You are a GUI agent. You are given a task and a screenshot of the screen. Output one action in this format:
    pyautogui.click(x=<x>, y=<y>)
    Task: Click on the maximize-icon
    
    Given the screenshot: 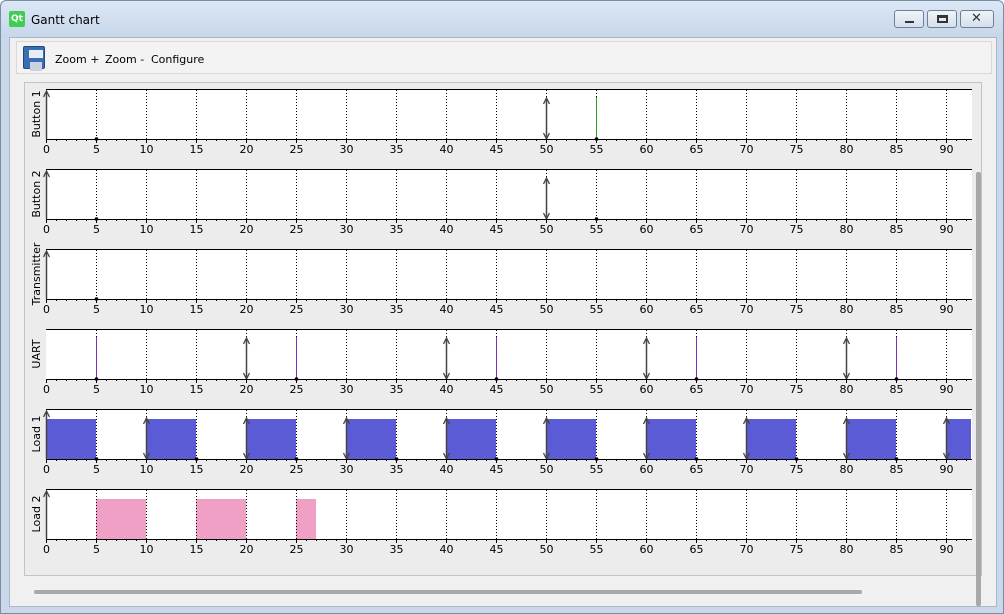 What is the action you would take?
    pyautogui.click(x=942, y=19)
    